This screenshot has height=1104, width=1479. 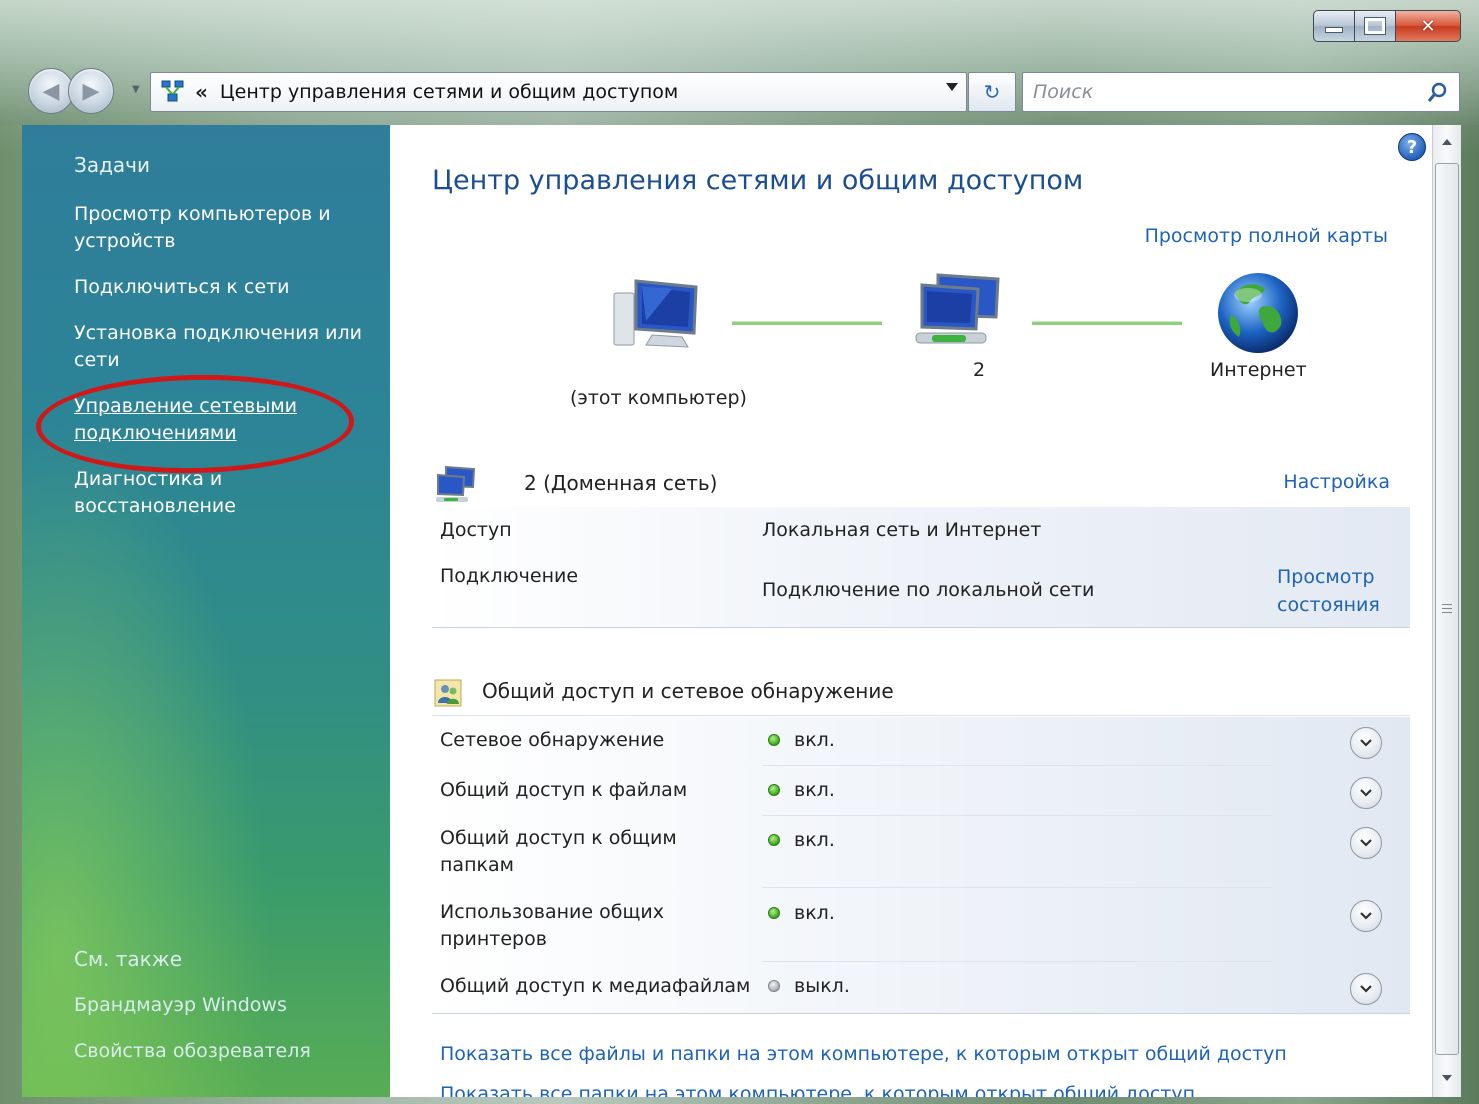 I want to click on breadcrumb-chevron: «, so click(x=201, y=92).